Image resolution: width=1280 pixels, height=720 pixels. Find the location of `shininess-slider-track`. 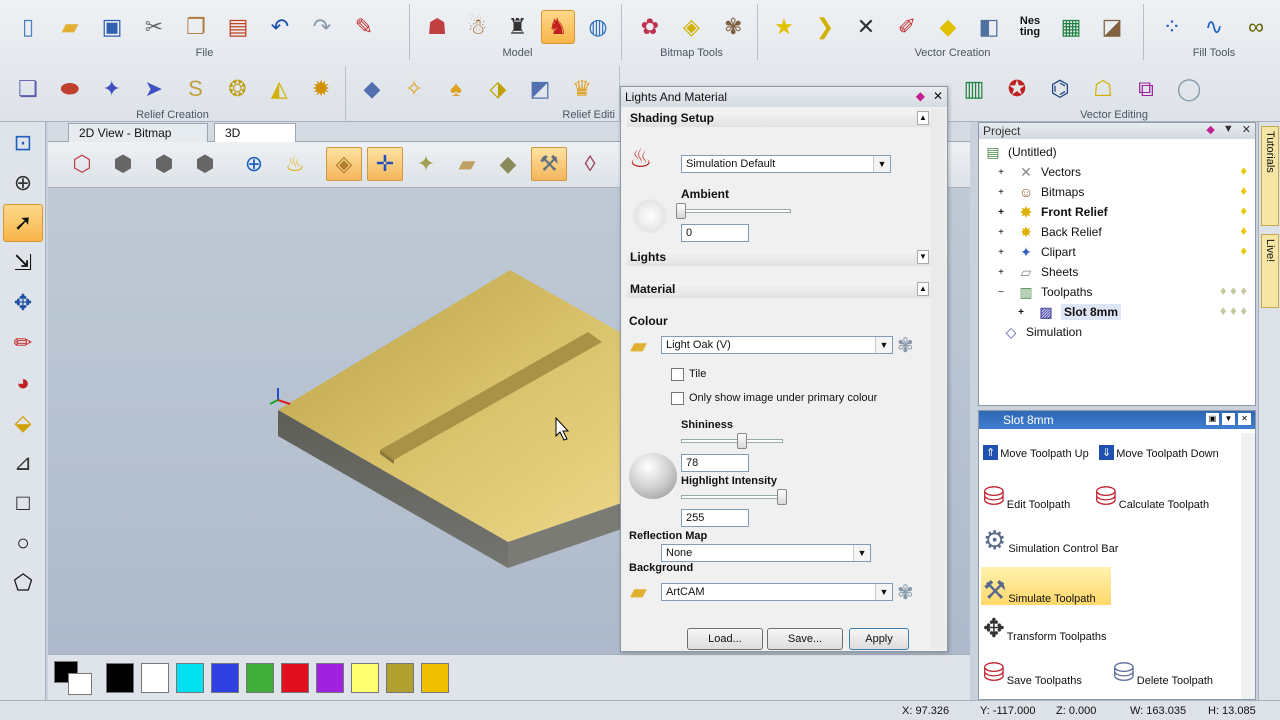

shininess-slider-track is located at coordinates (732, 441).